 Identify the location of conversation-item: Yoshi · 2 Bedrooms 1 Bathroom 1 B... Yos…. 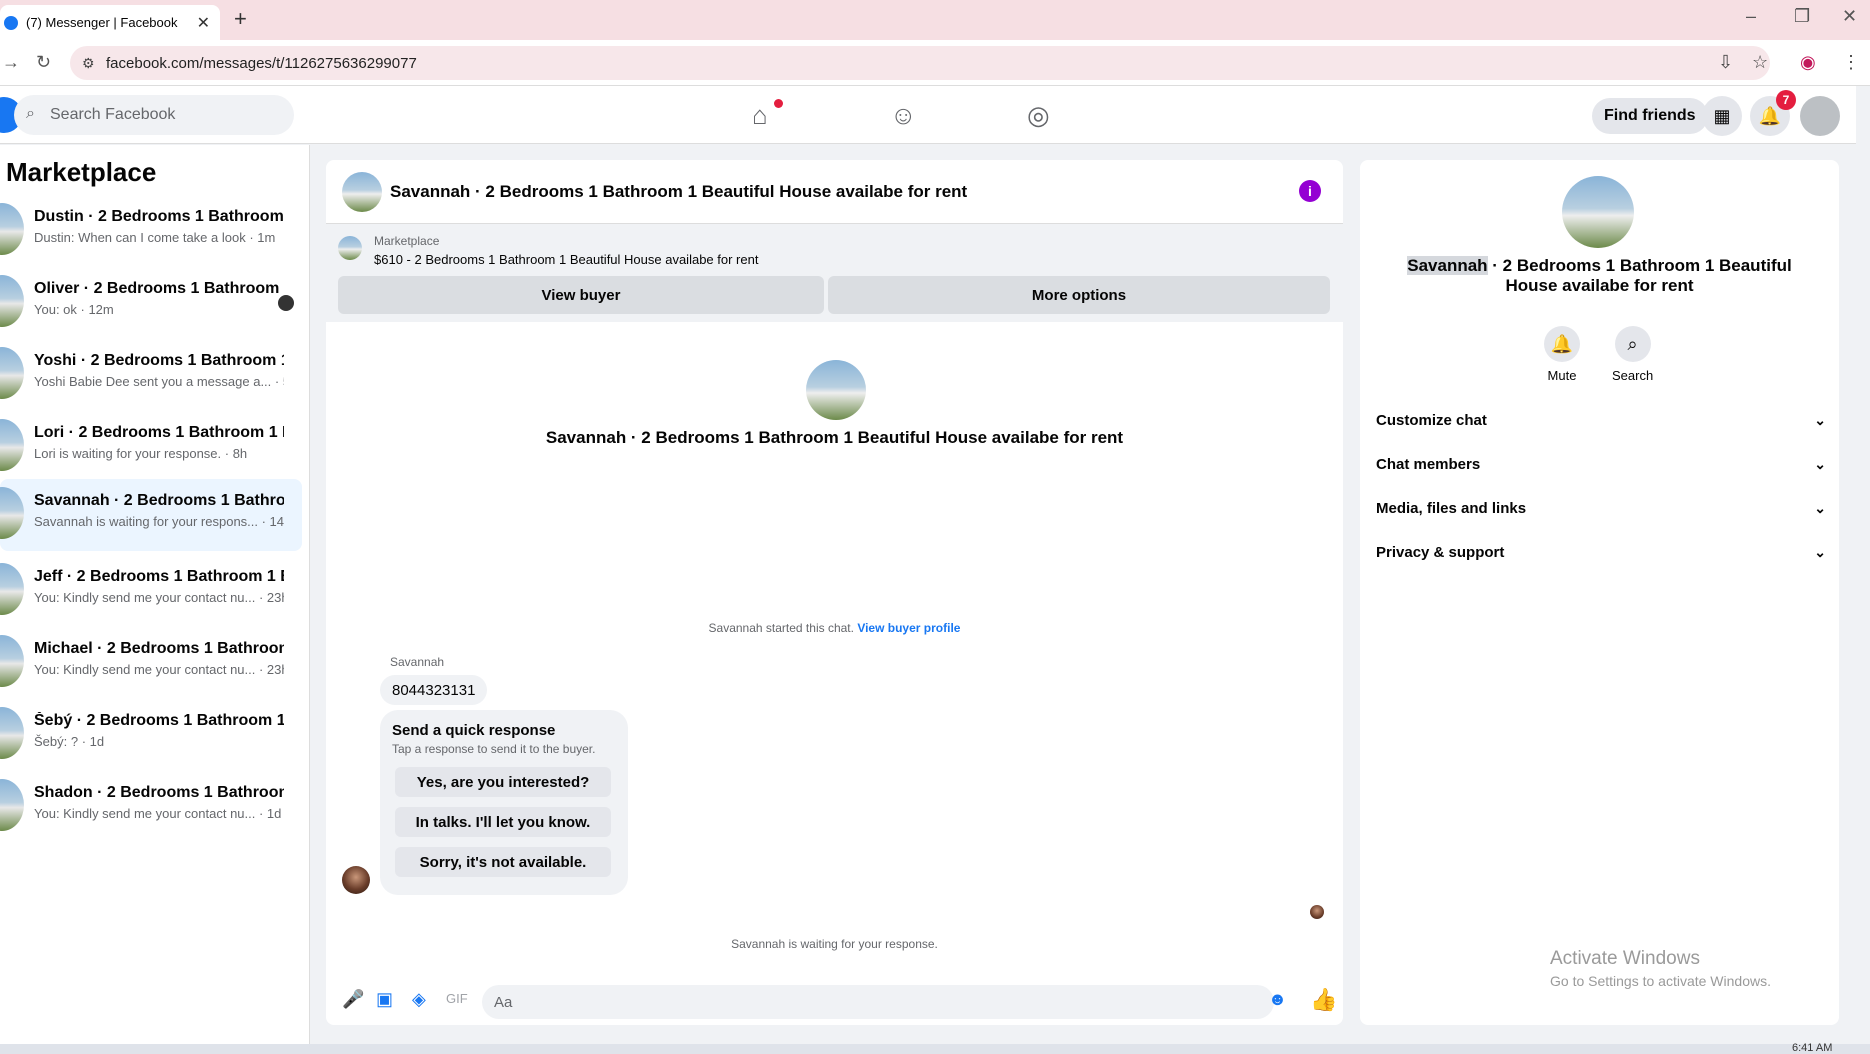
(151, 373).